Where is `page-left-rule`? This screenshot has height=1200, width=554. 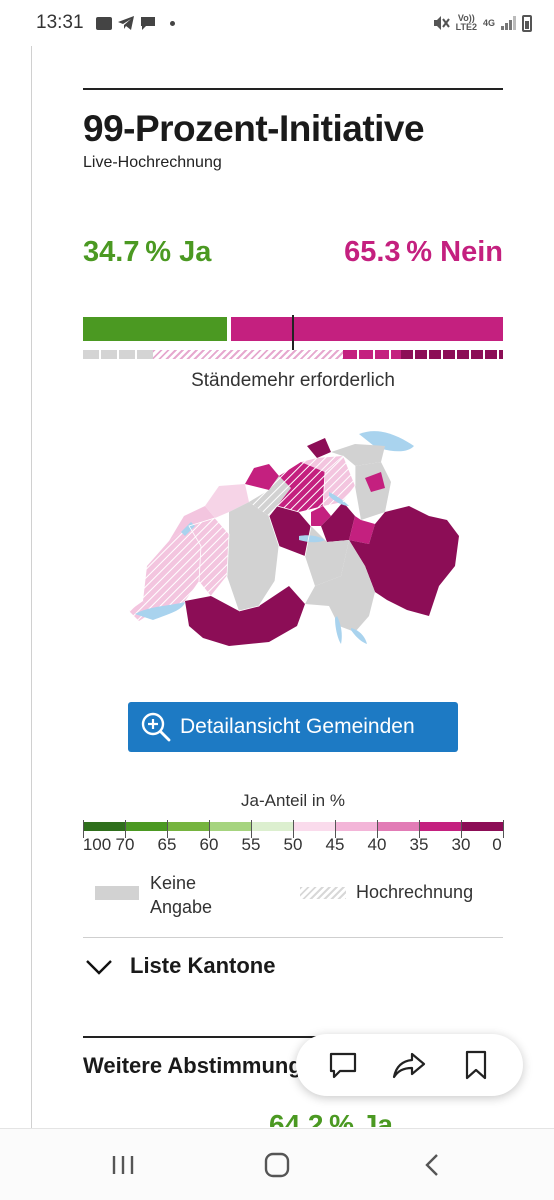 page-left-rule is located at coordinates (31, 587).